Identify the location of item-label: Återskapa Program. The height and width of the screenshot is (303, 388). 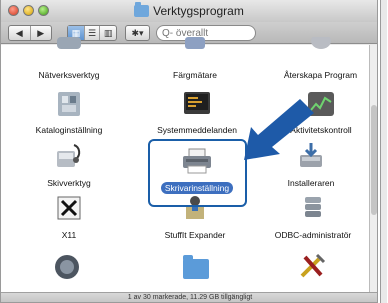
(320, 75).